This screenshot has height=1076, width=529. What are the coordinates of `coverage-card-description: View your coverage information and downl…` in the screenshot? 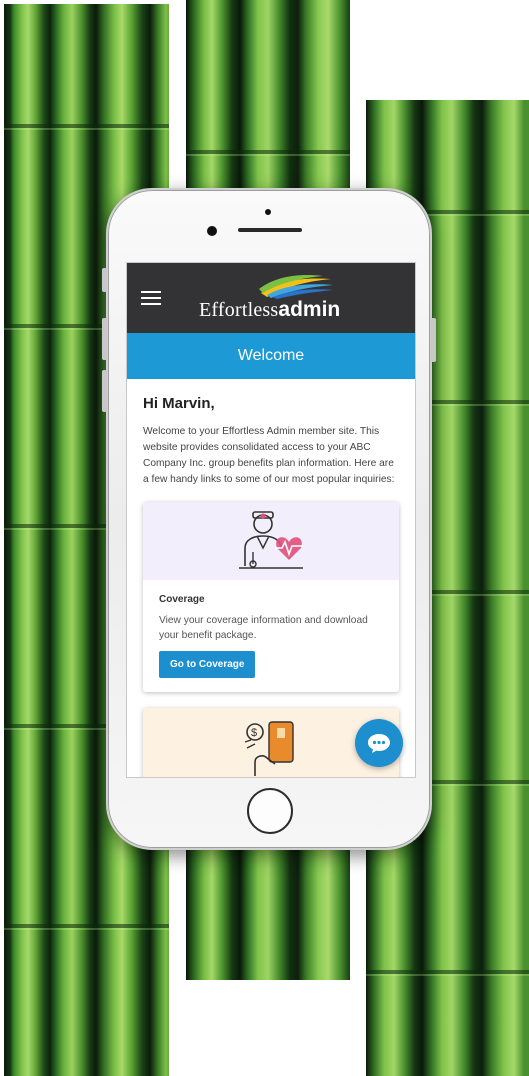 It's located at (263, 628).